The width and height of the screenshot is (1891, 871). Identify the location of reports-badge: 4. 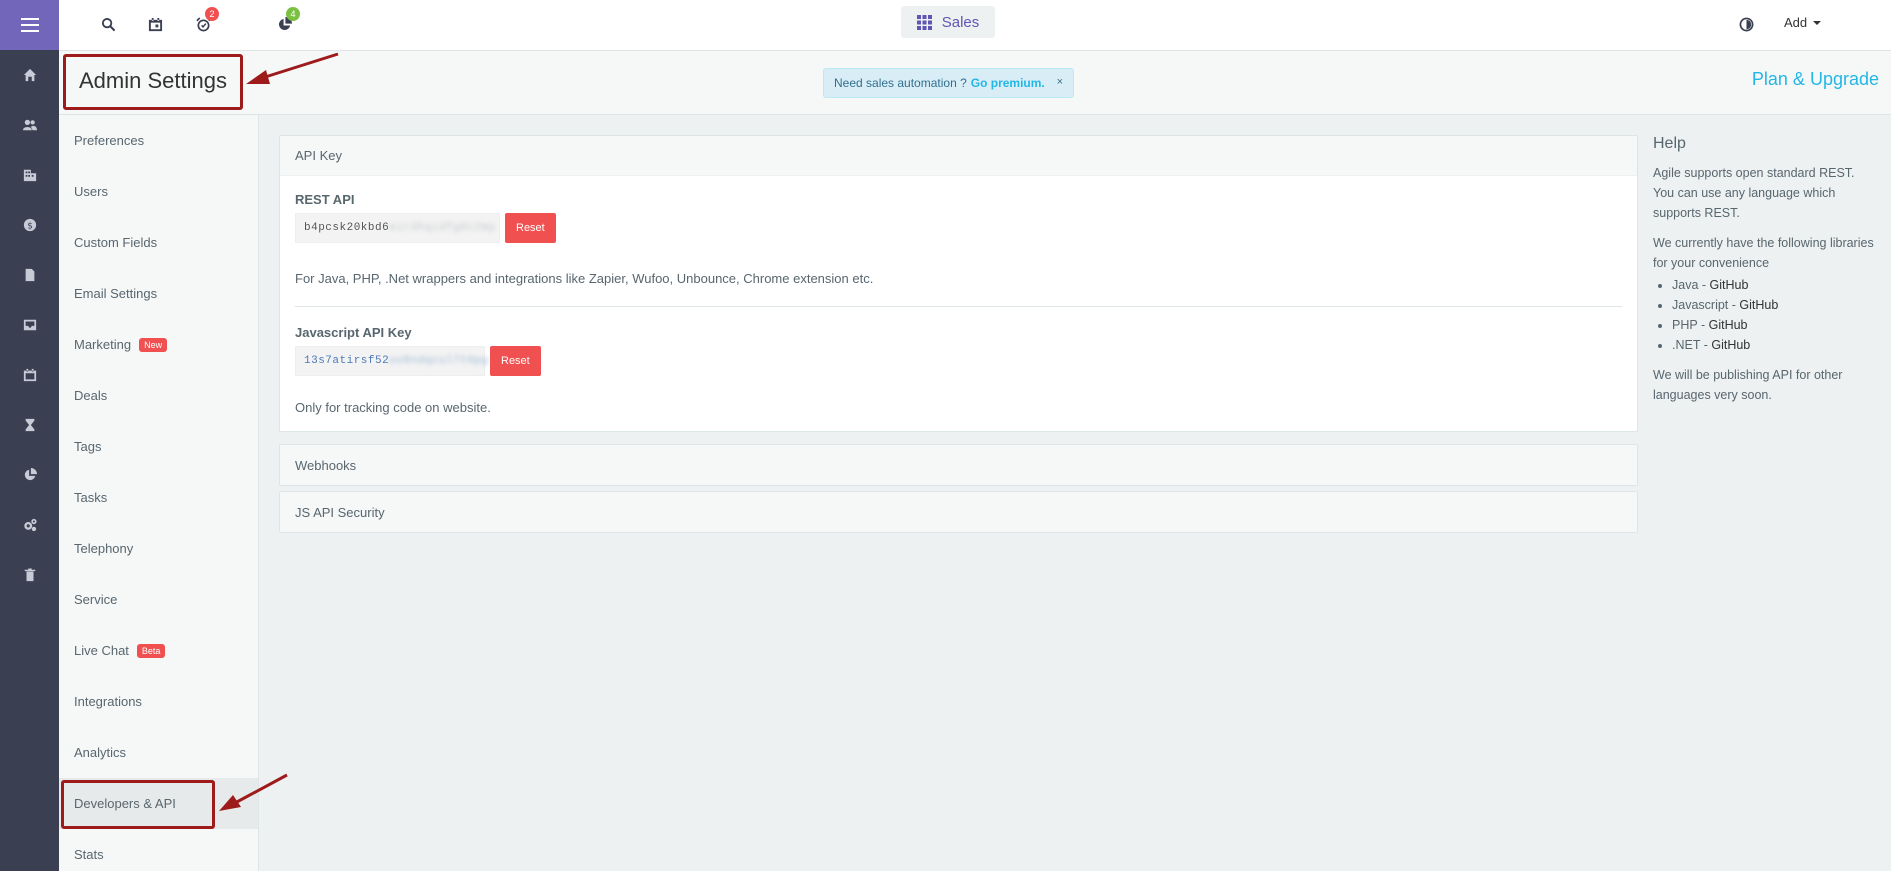
(293, 14).